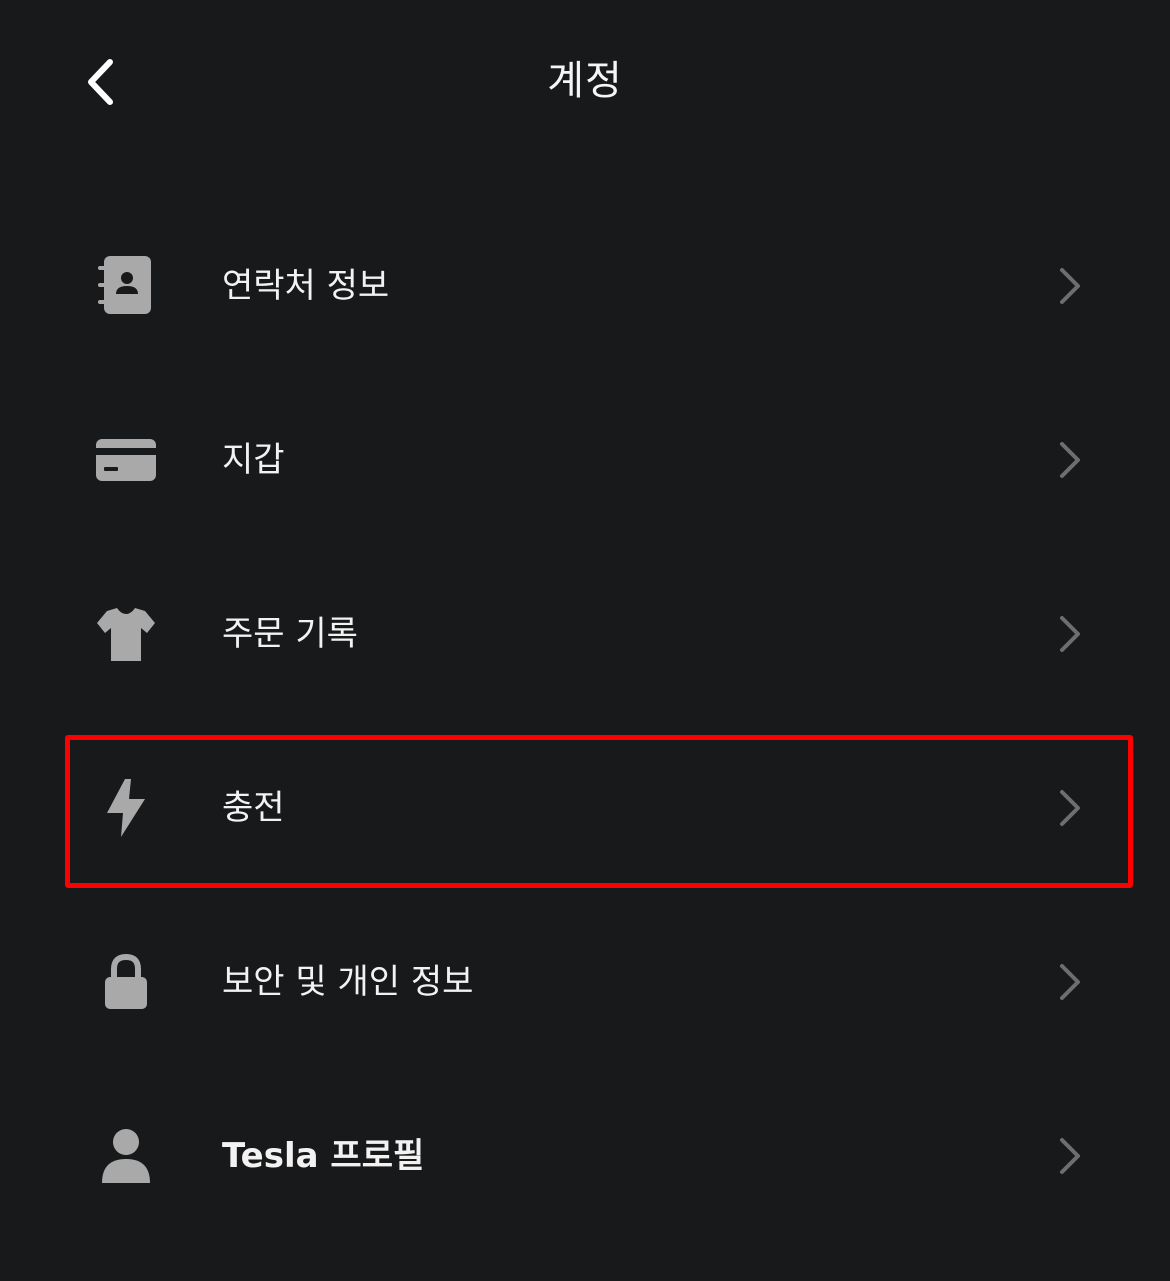 The width and height of the screenshot is (1170, 1281). Describe the element at coordinates (585, 982) in the screenshot. I see `menu-item-security-privacy: 보안 및 개인 정보` at that location.